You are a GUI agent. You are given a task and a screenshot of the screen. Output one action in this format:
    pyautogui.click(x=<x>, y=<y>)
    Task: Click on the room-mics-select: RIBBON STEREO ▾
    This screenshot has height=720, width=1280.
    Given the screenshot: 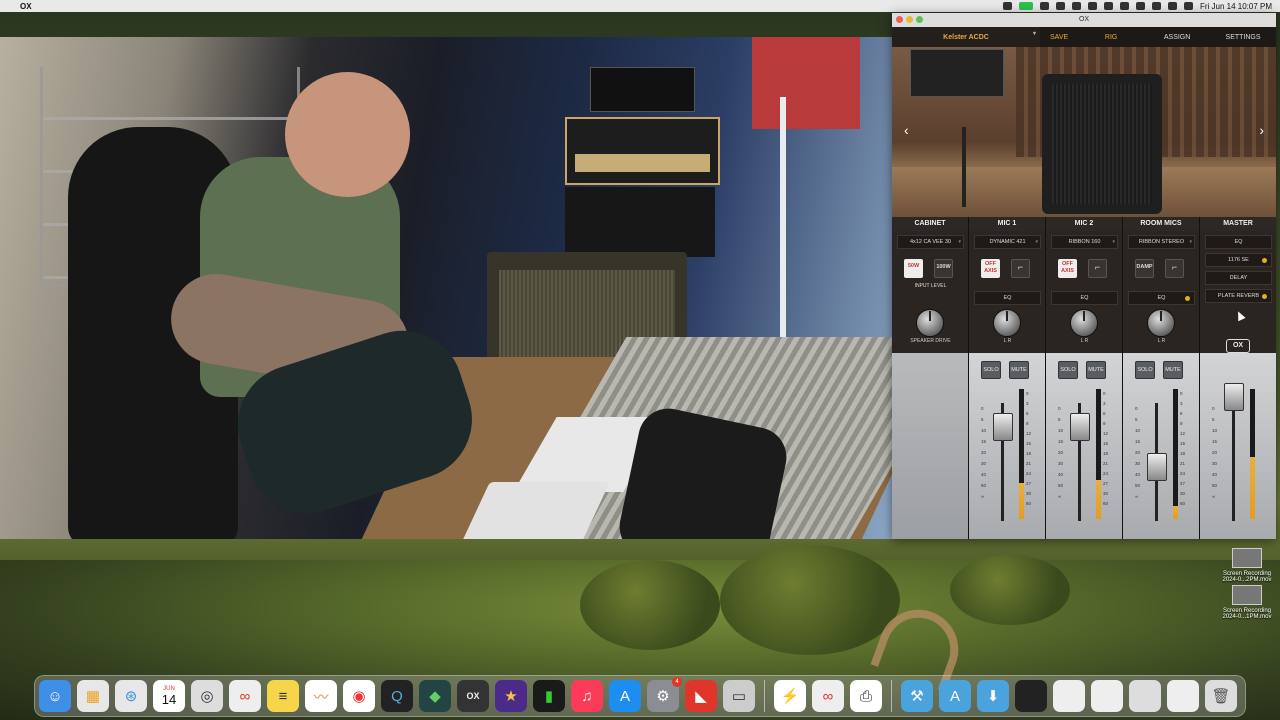 What is the action you would take?
    pyautogui.click(x=1161, y=242)
    